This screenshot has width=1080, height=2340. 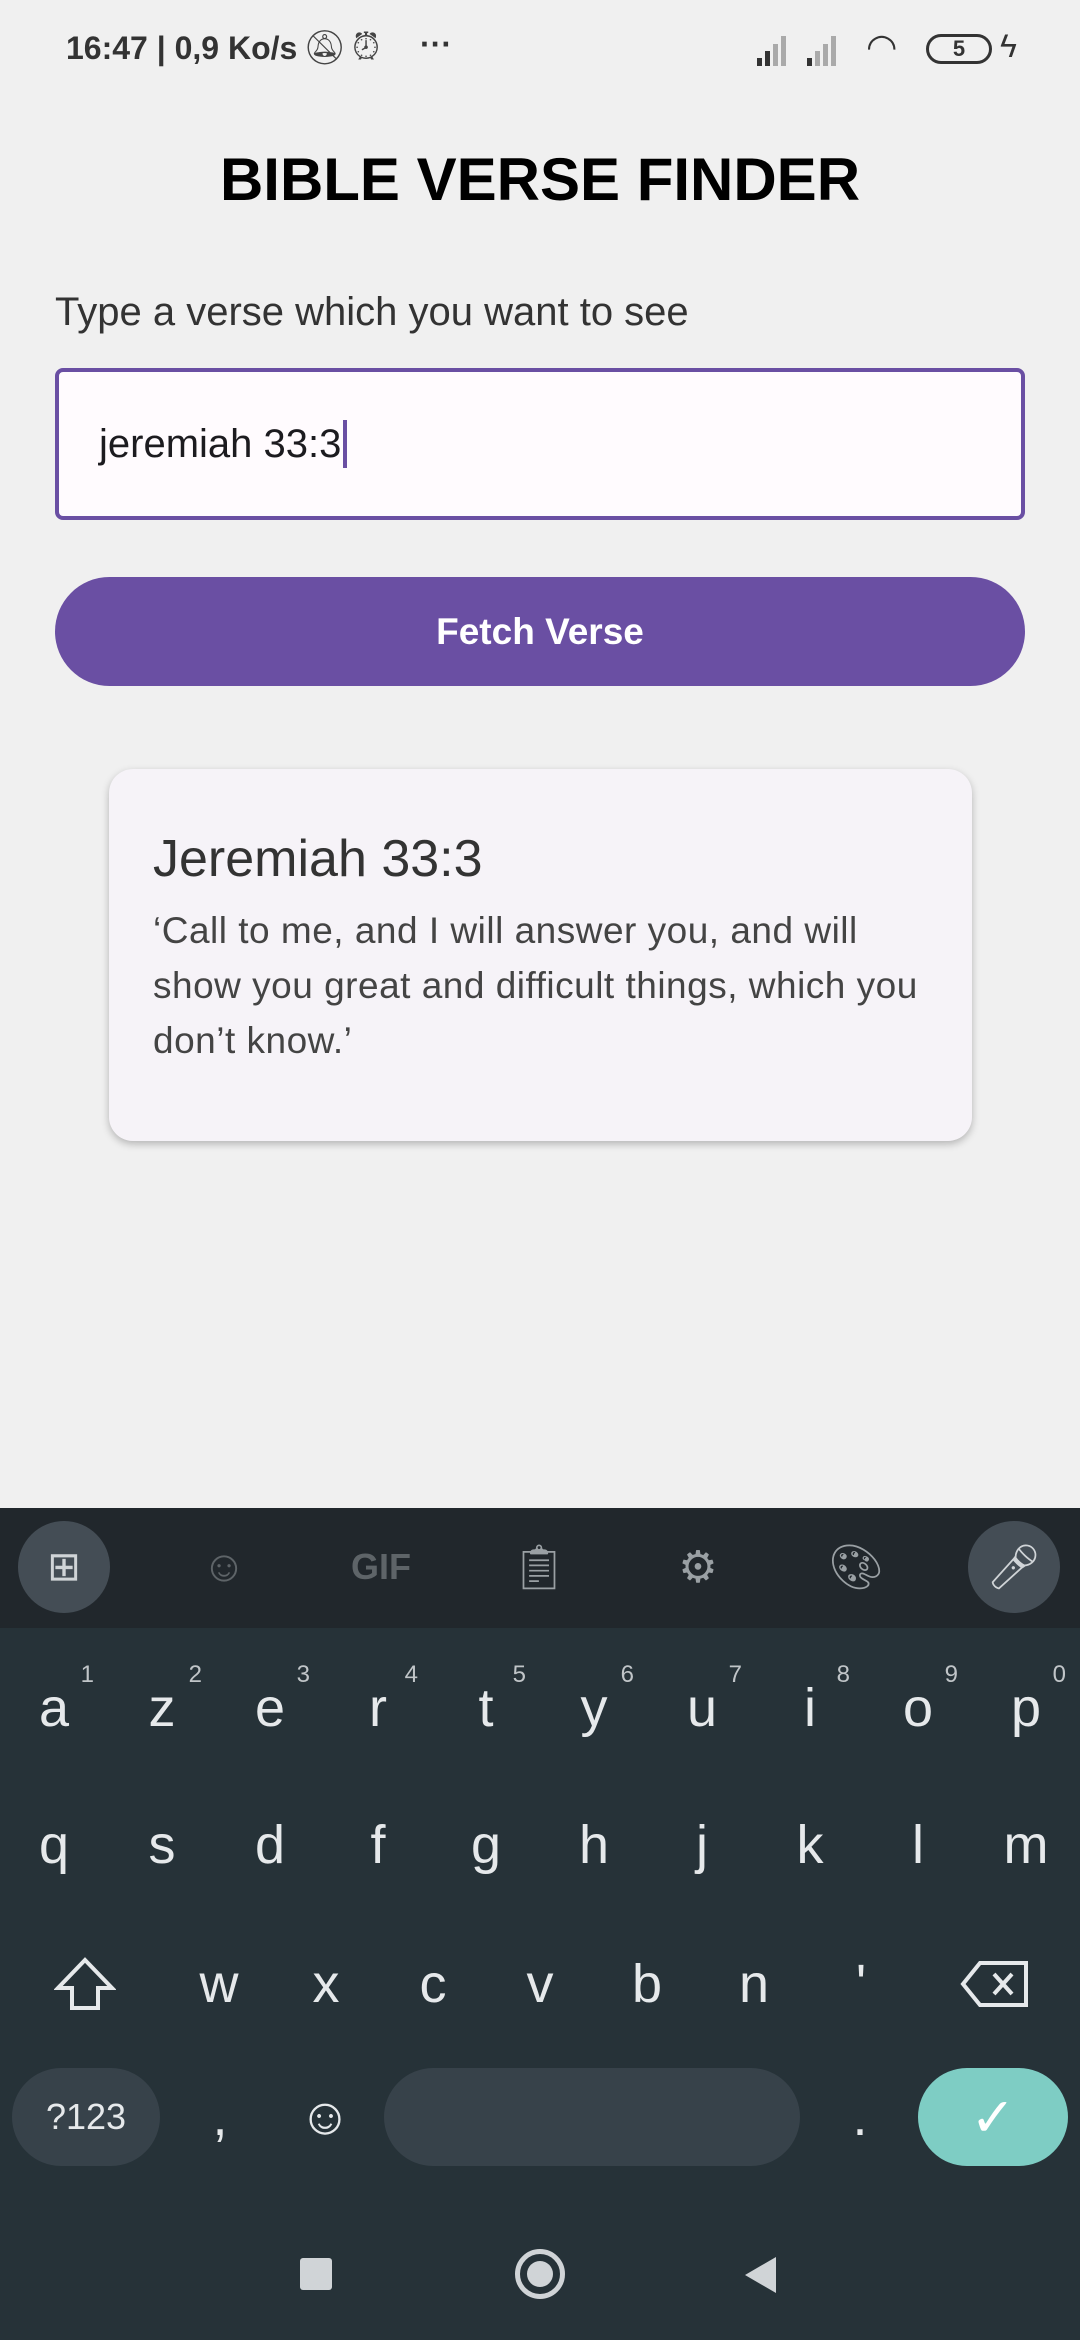 What do you see at coordinates (345, 444) in the screenshot?
I see `text-cursor` at bounding box center [345, 444].